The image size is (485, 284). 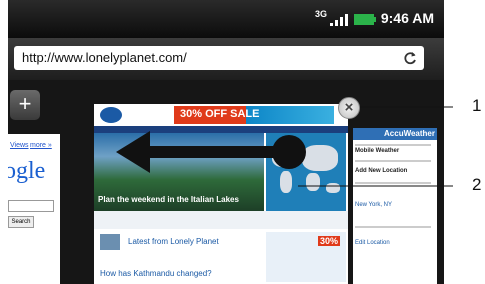 What do you see at coordinates (375, 146) in the screenshot?
I see `callout-lines` at bounding box center [375, 146].